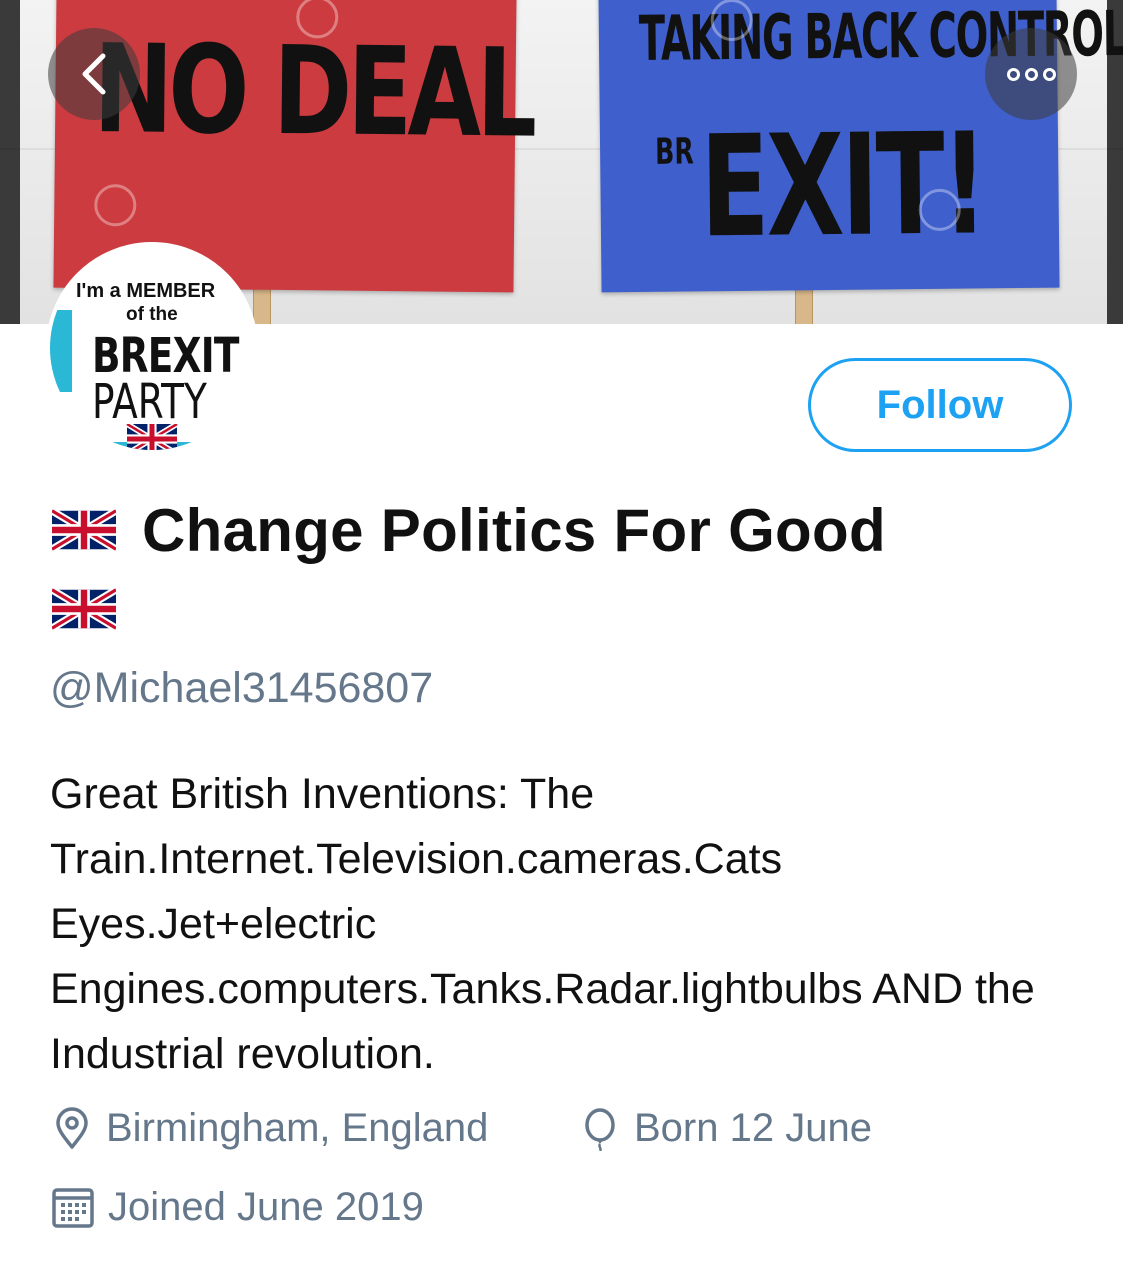 The height and width of the screenshot is (1263, 1123). Describe the element at coordinates (600, 1129) in the screenshot. I see `balloon-icon` at that location.